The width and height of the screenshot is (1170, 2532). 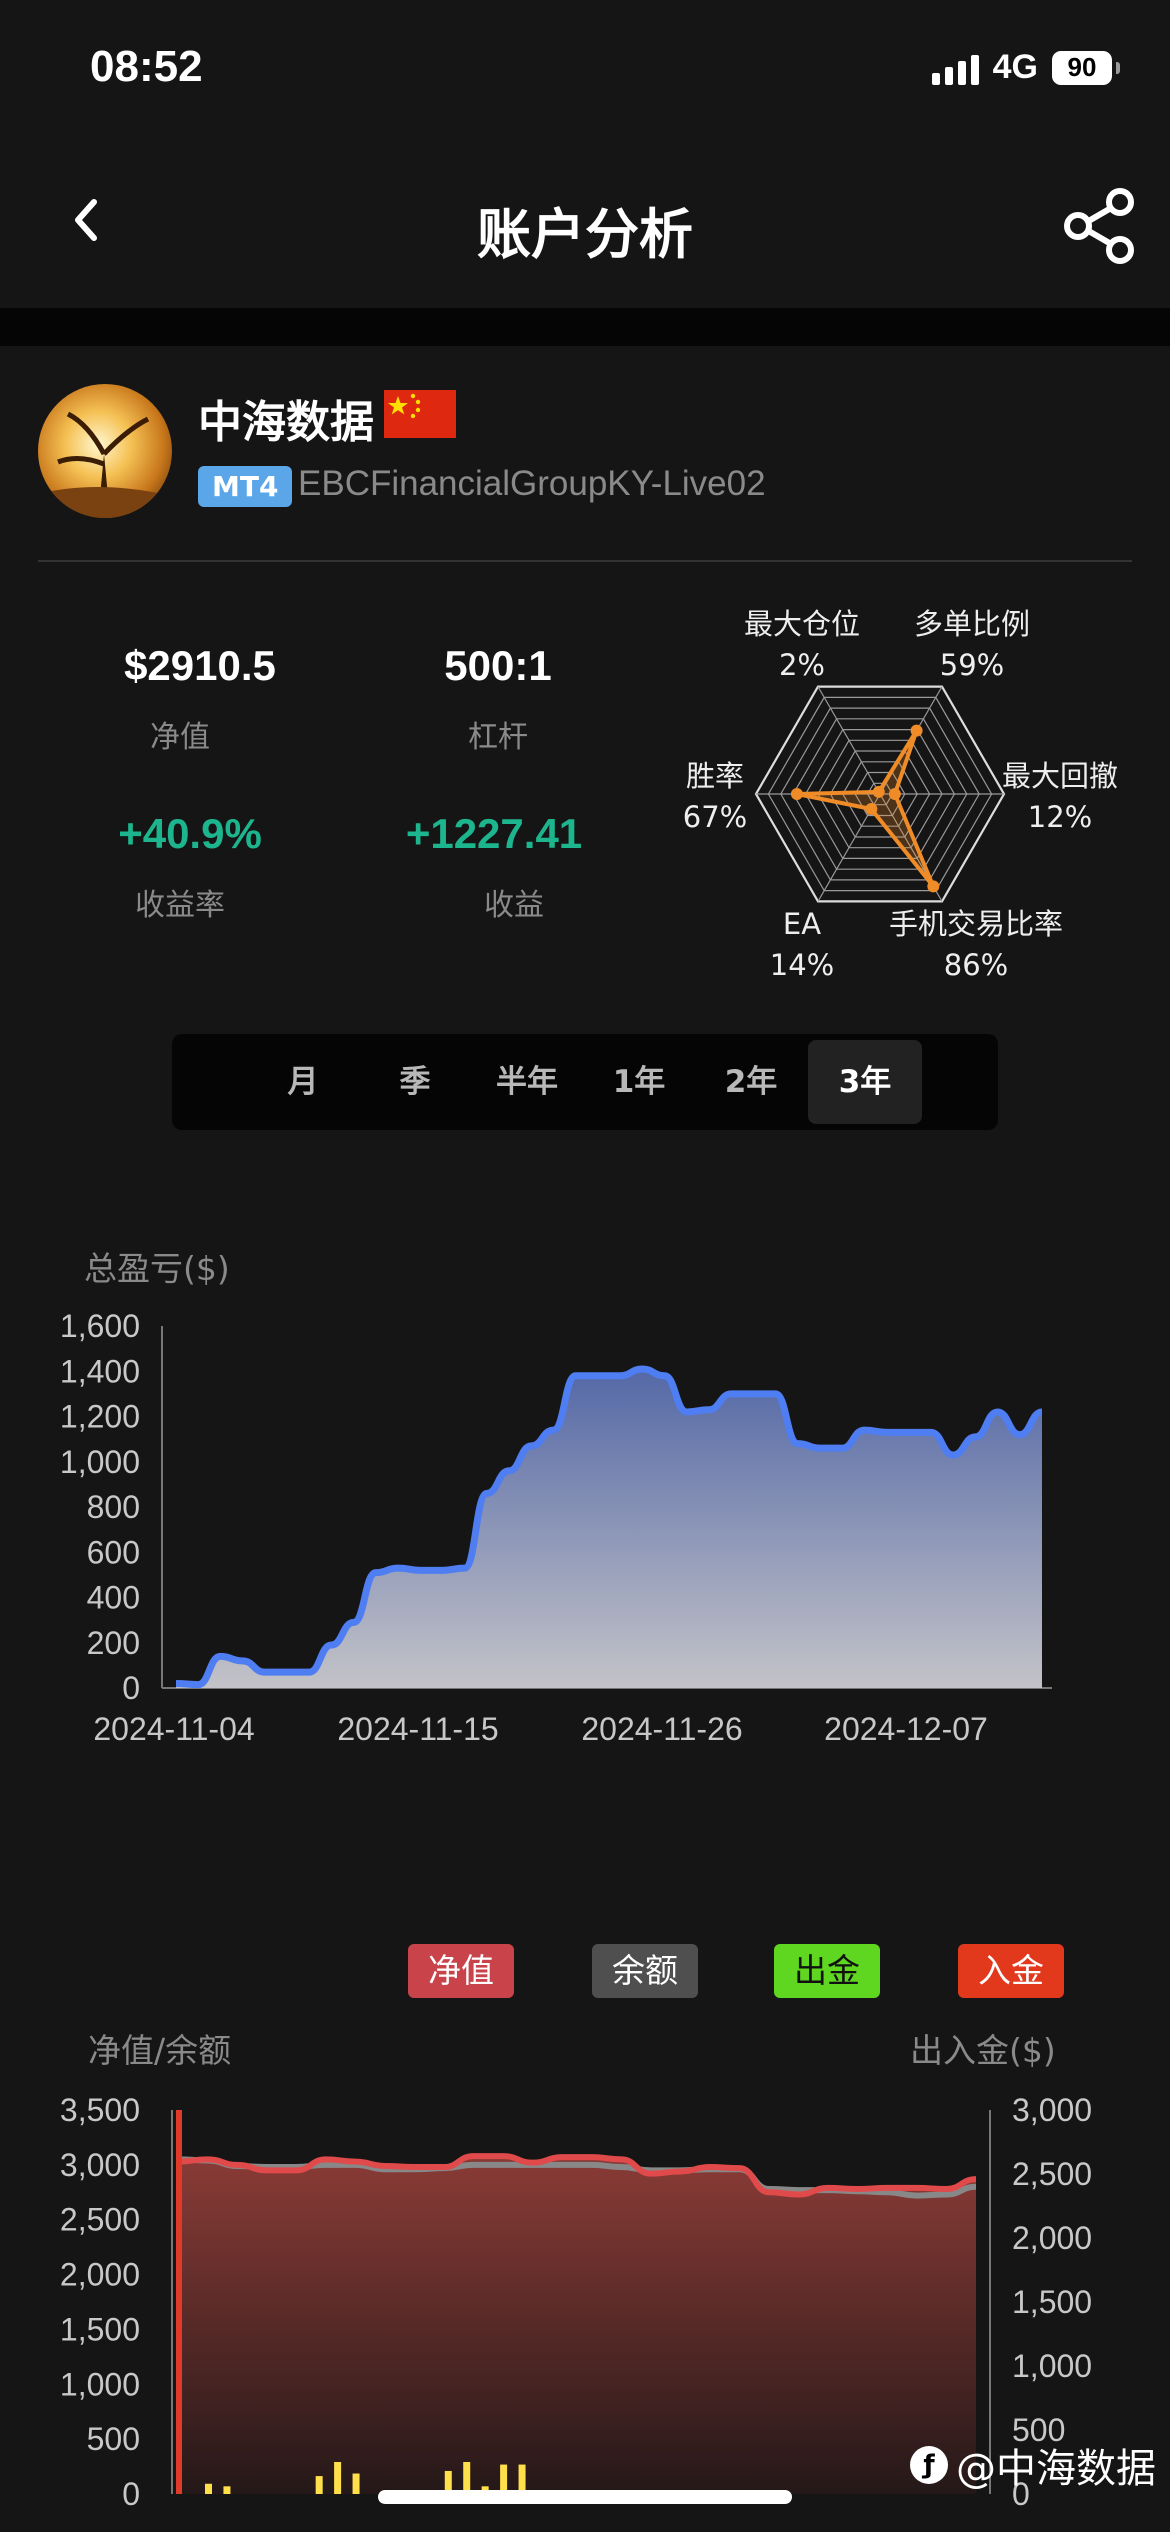 I want to click on radar-label-long-ratio: 多单比例 59%, so click(x=971, y=644).